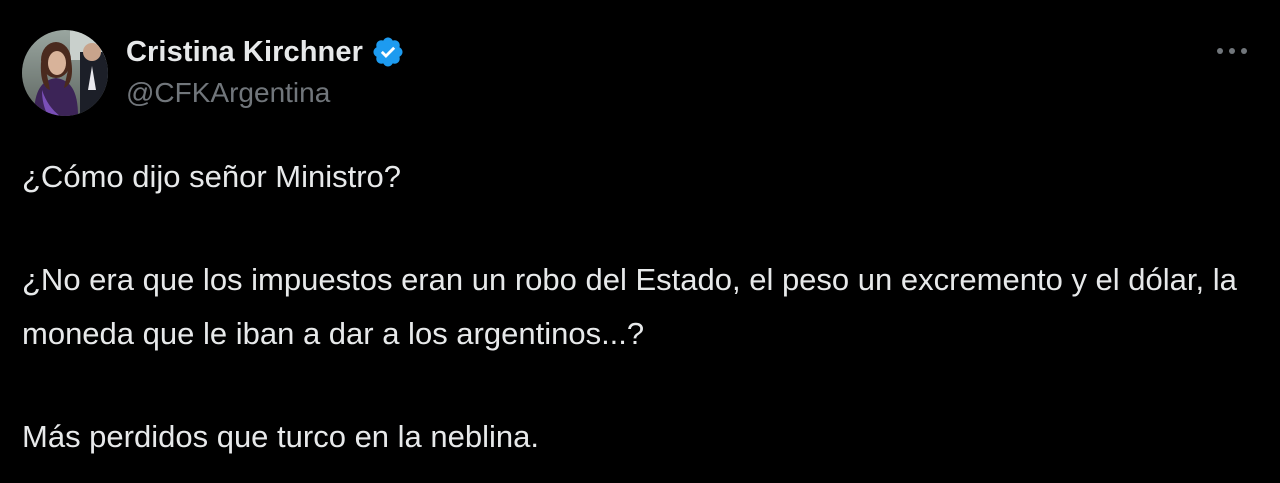 This screenshot has height=483, width=1280. Describe the element at coordinates (1232, 51) in the screenshot. I see `more-options-icon` at that location.